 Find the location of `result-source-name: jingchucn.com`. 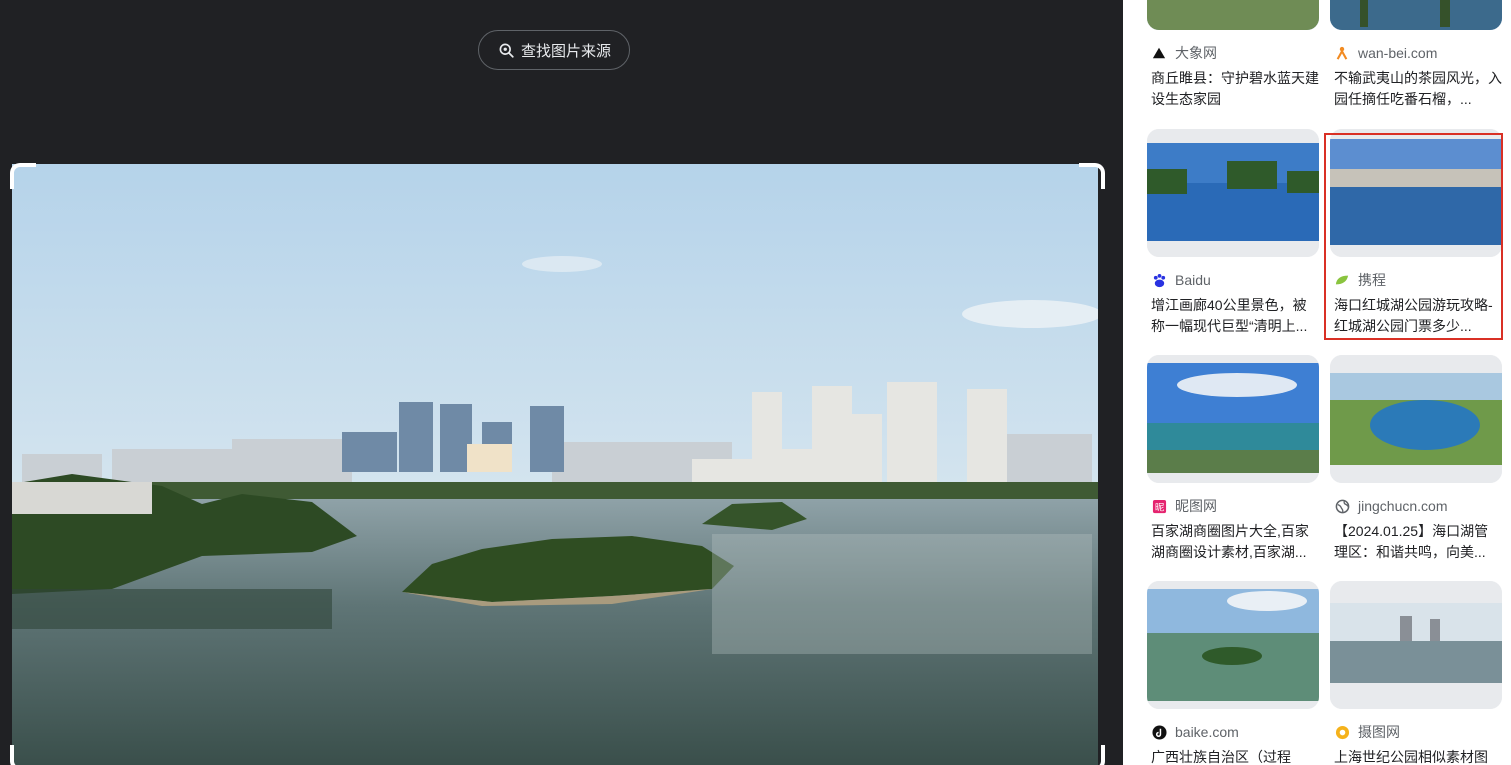

result-source-name: jingchucn.com is located at coordinates (1403, 506).